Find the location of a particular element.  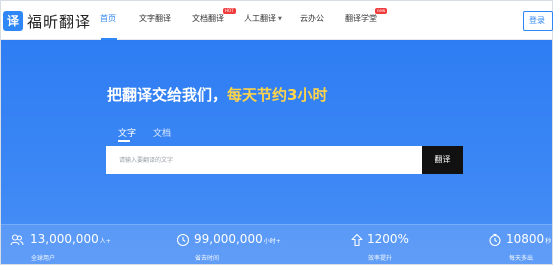

stat-number: 13,000,000 is located at coordinates (64, 239).